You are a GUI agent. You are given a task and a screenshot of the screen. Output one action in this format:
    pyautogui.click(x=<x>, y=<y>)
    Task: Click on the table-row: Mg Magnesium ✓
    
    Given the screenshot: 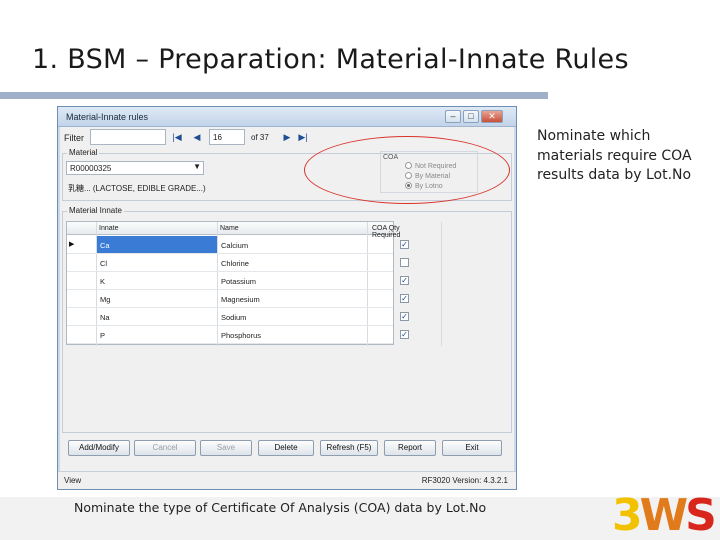 What is the action you would take?
    pyautogui.click(x=238, y=299)
    